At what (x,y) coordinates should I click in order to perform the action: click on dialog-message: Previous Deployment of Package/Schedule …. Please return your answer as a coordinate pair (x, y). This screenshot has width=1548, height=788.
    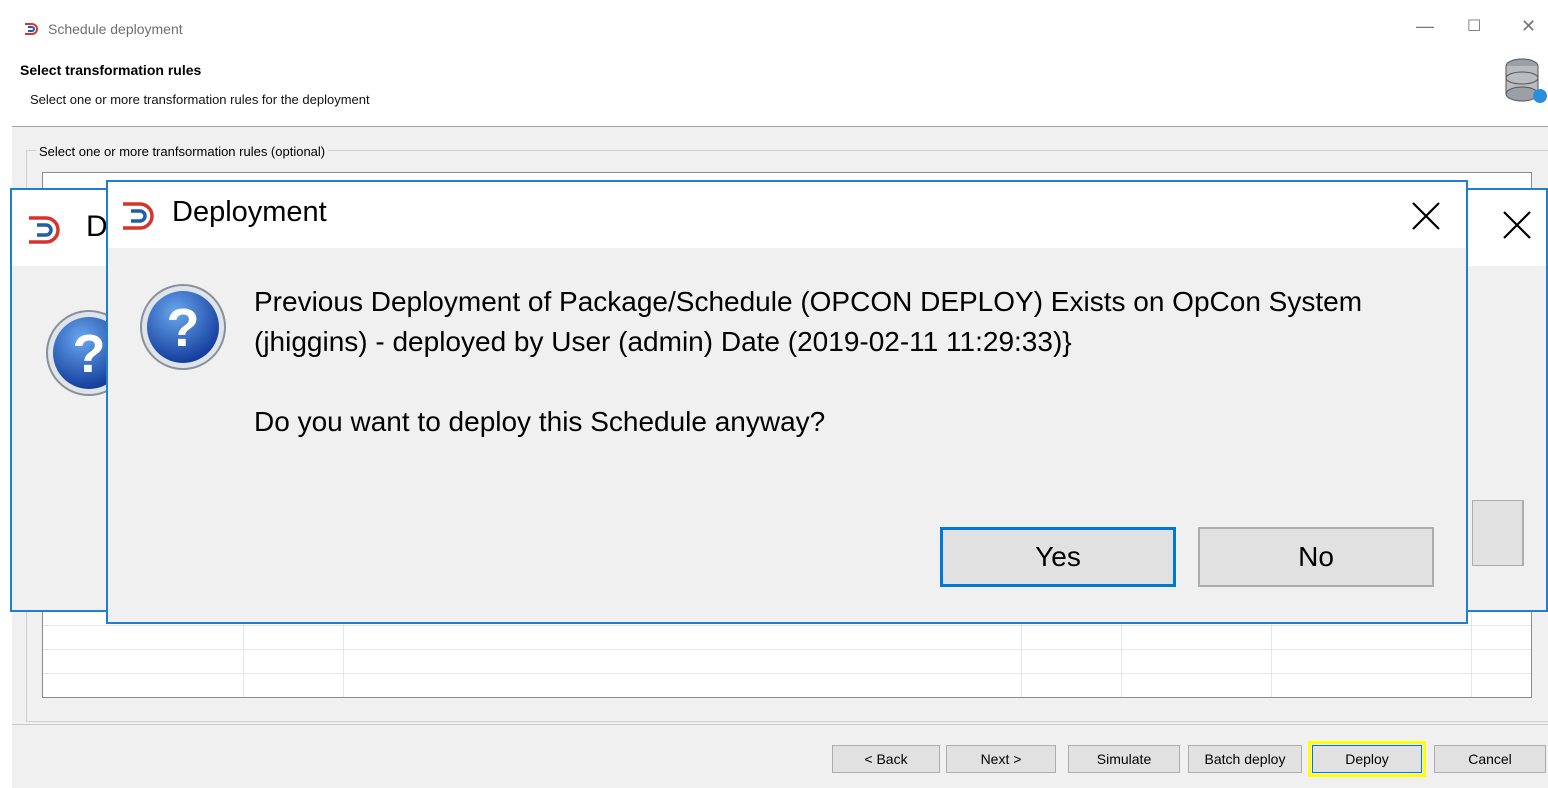
    Looking at the image, I should click on (808, 321).